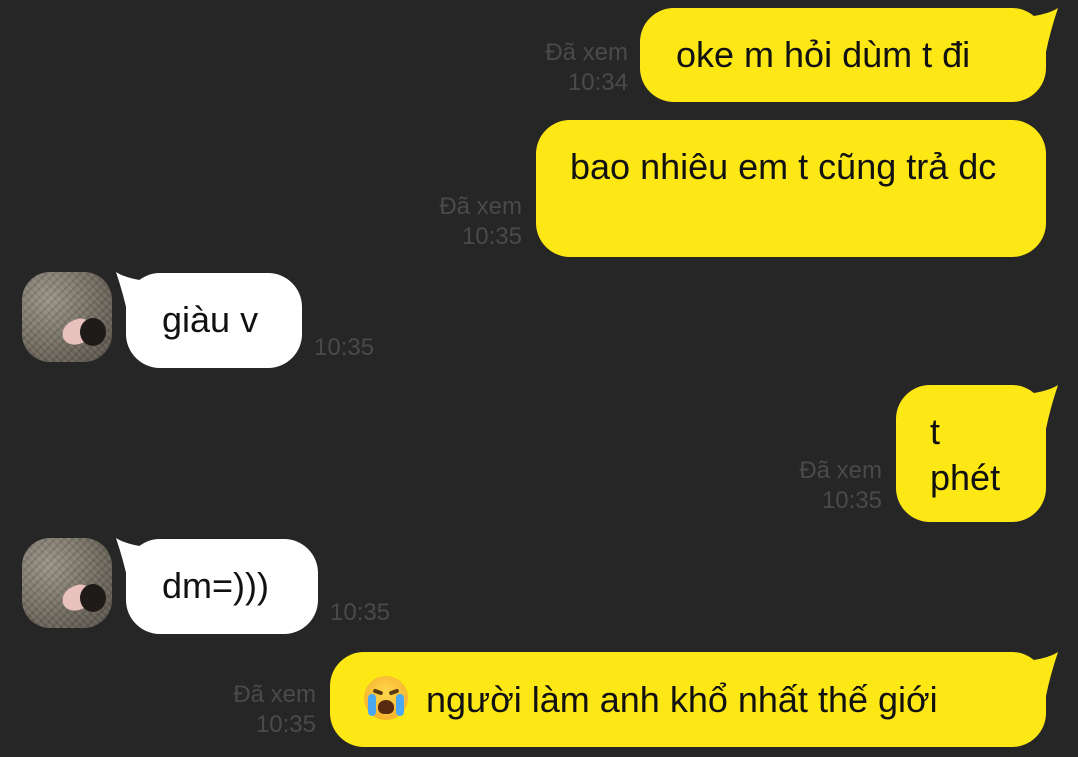 This screenshot has width=1078, height=757. Describe the element at coordinates (965, 454) in the screenshot. I see `message-text: t phét` at that location.